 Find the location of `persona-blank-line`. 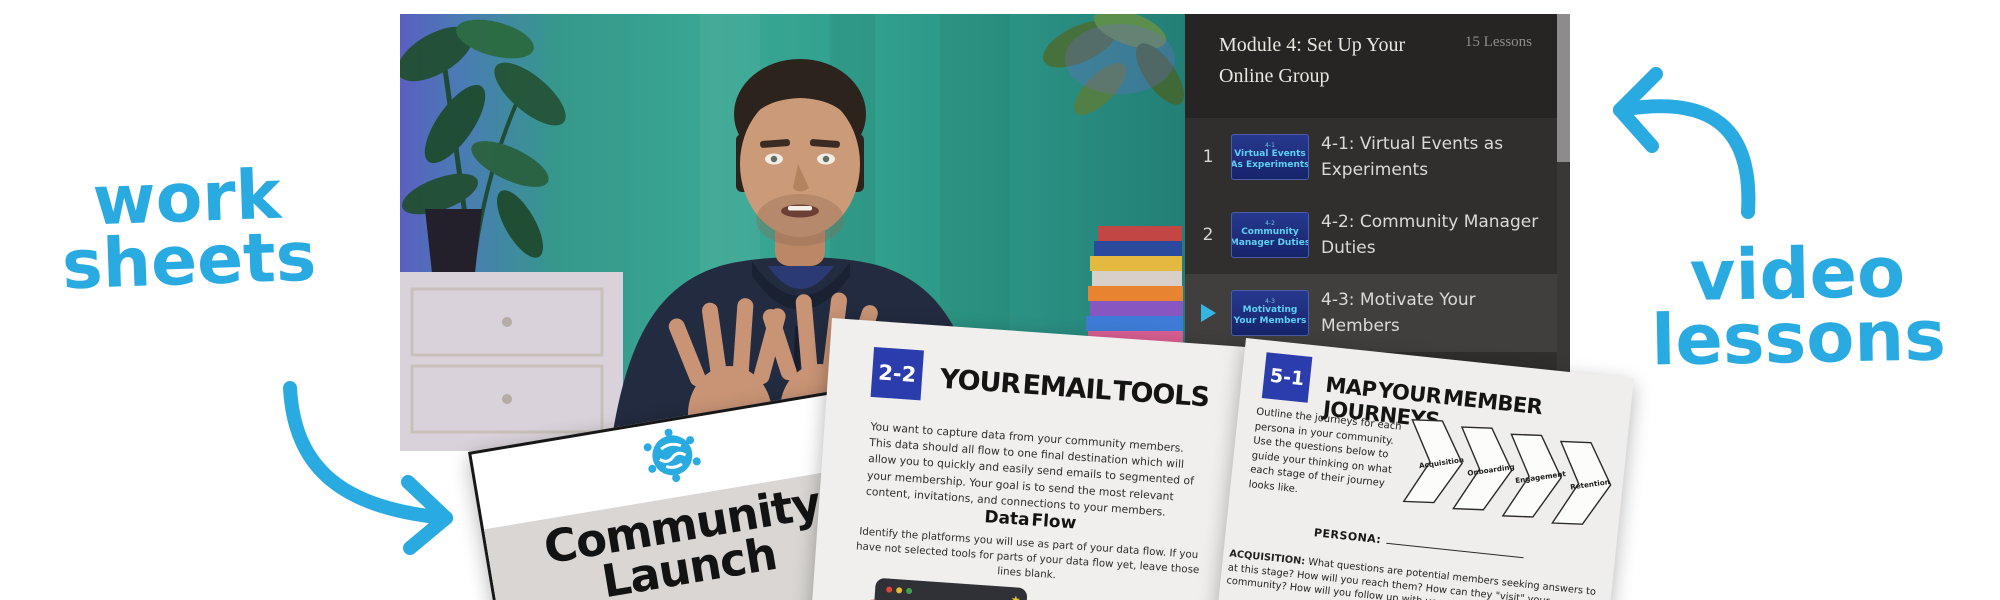

persona-blank-line is located at coordinates (1455, 545).